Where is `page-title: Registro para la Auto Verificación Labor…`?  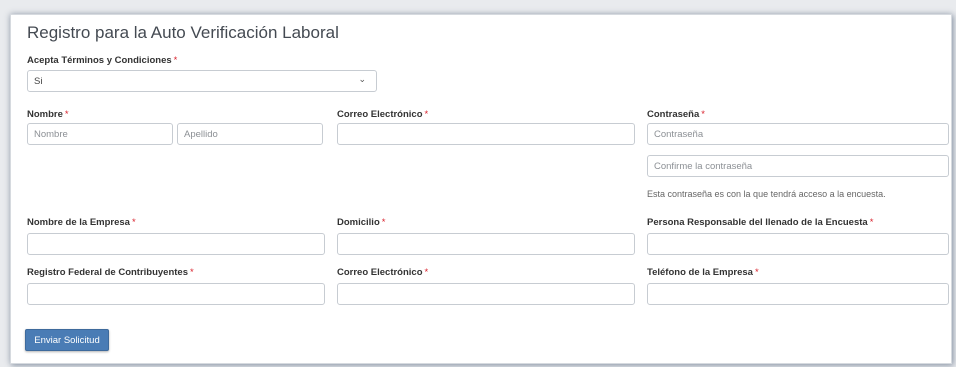 page-title: Registro para la Auto Verificación Labor… is located at coordinates (183, 32).